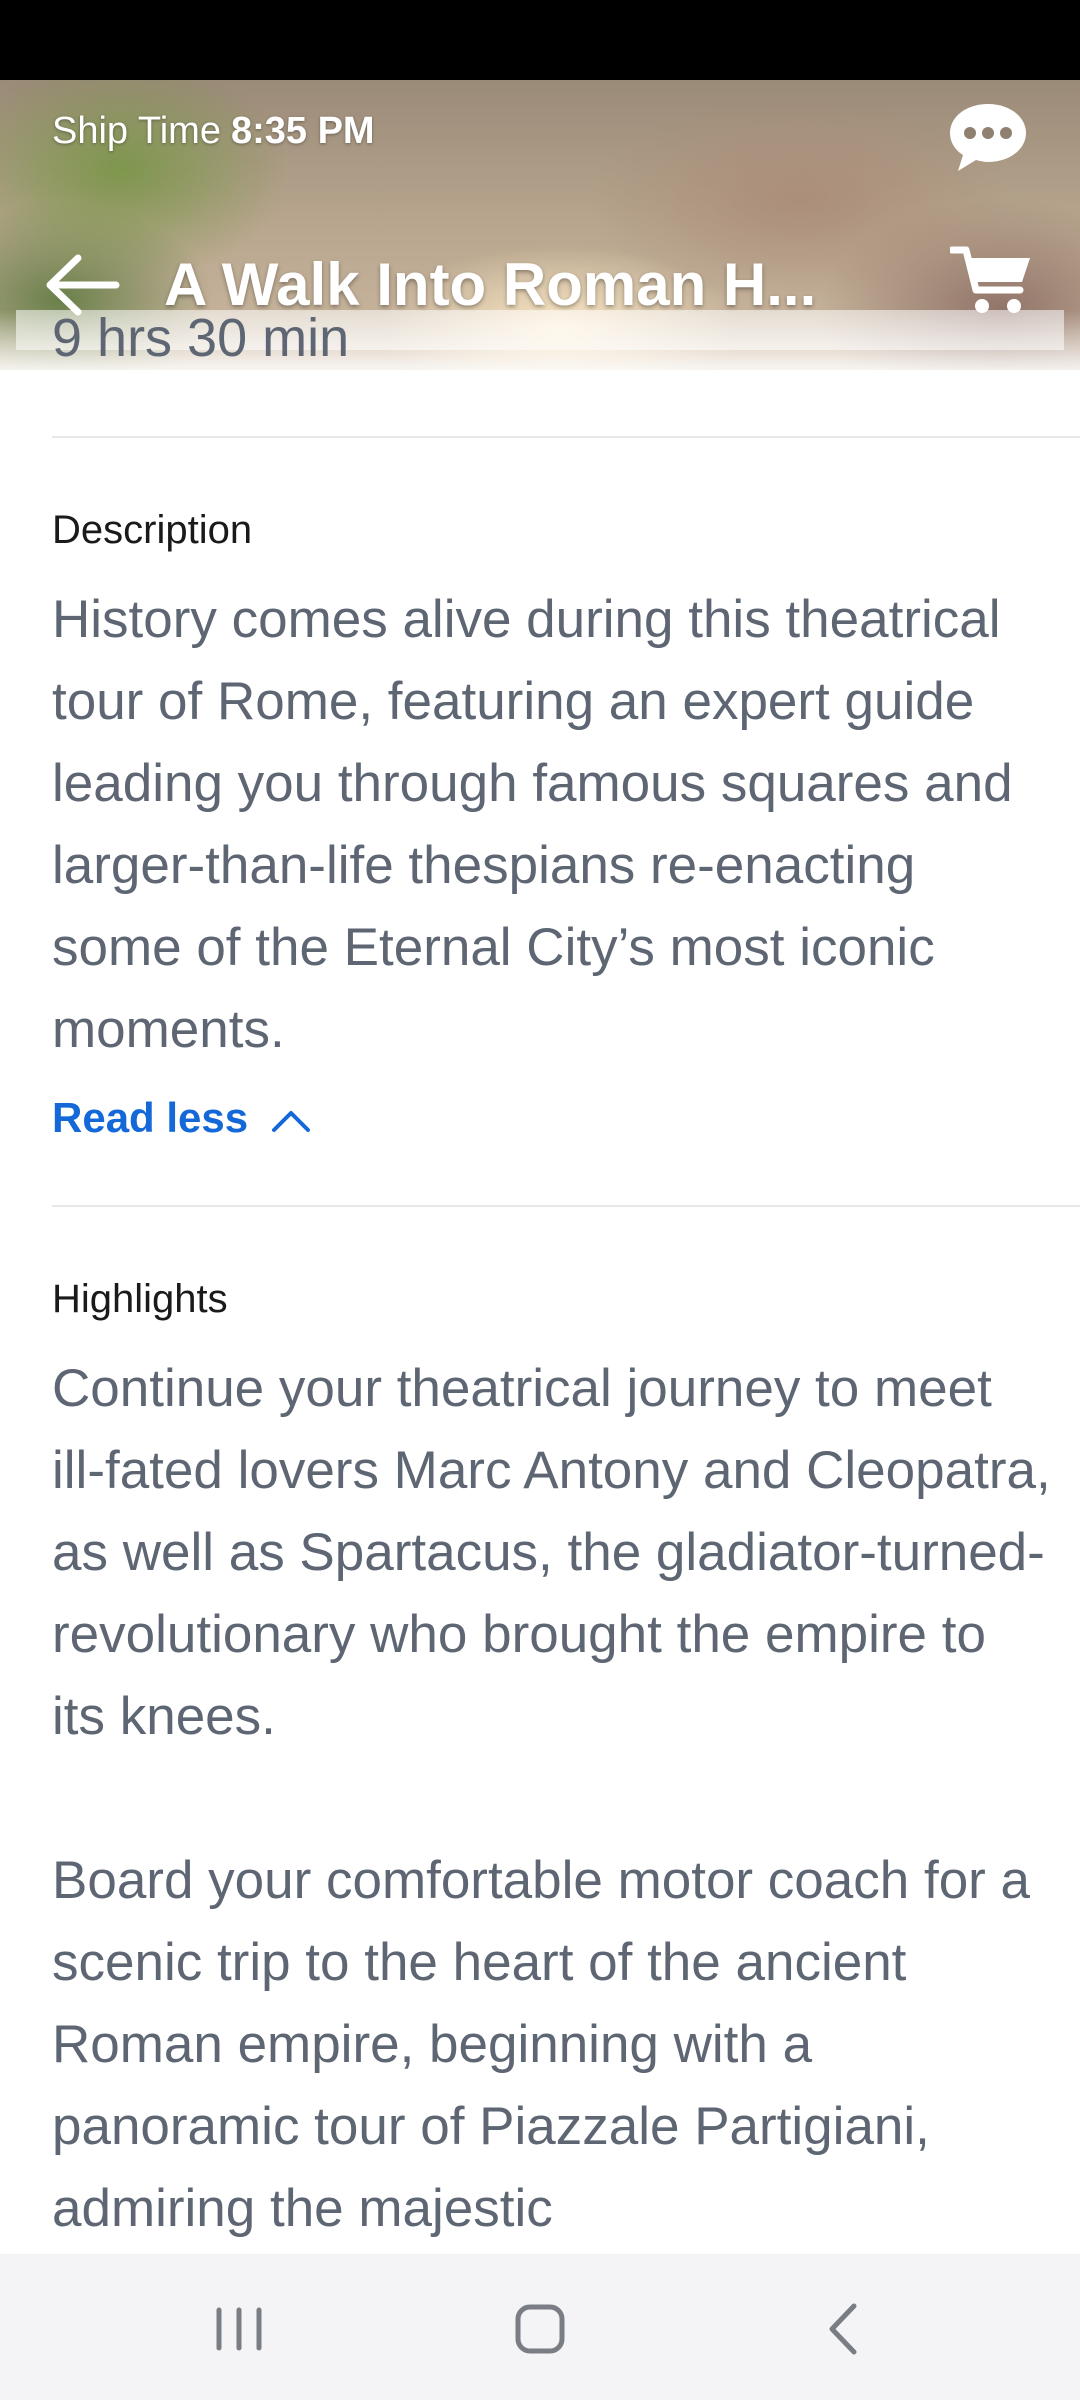  I want to click on status-bar, so click(540, 40).